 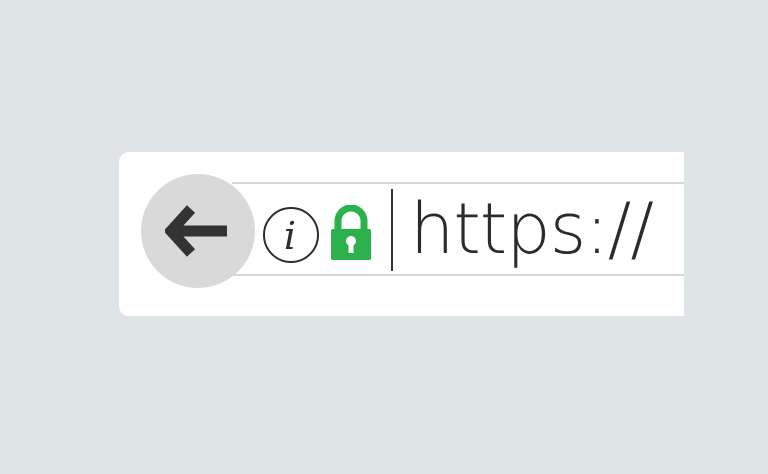 I want to click on url-text: https://, so click(x=545, y=229).